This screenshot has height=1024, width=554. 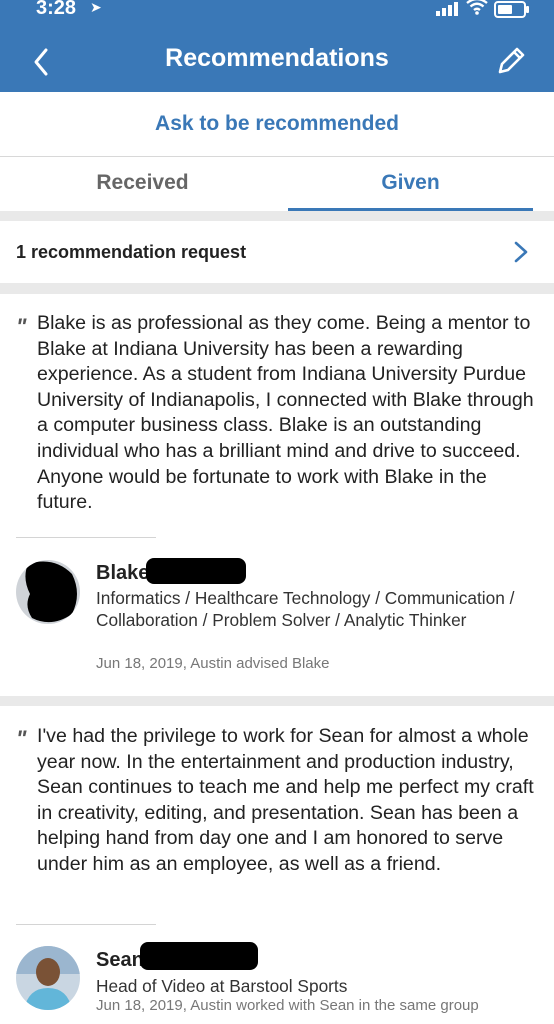 What do you see at coordinates (277, 58) in the screenshot?
I see `page-title: Recommendations` at bounding box center [277, 58].